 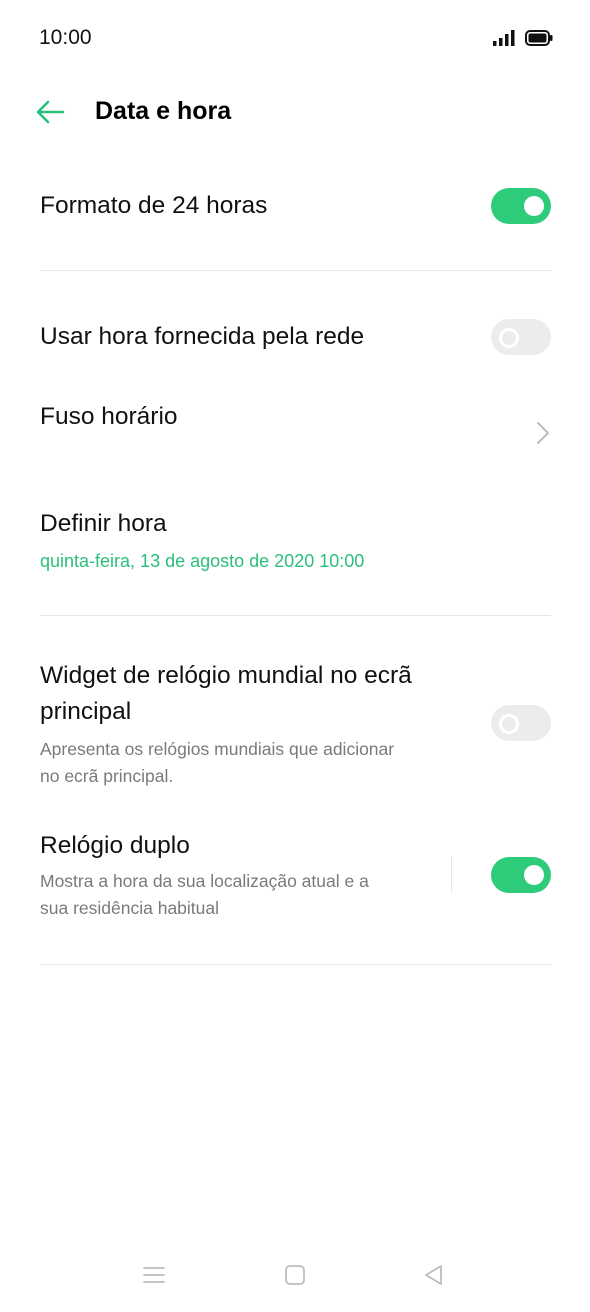 What do you see at coordinates (295, 417) in the screenshot?
I see `setting-timezone: Fuso horário` at bounding box center [295, 417].